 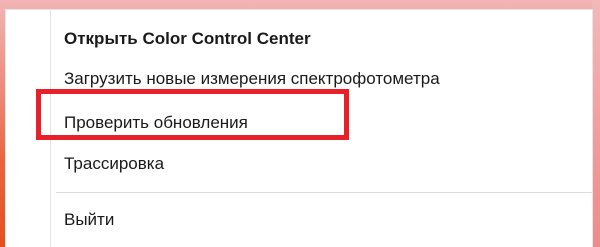 I want to click on menu-separator, so click(x=324, y=192).